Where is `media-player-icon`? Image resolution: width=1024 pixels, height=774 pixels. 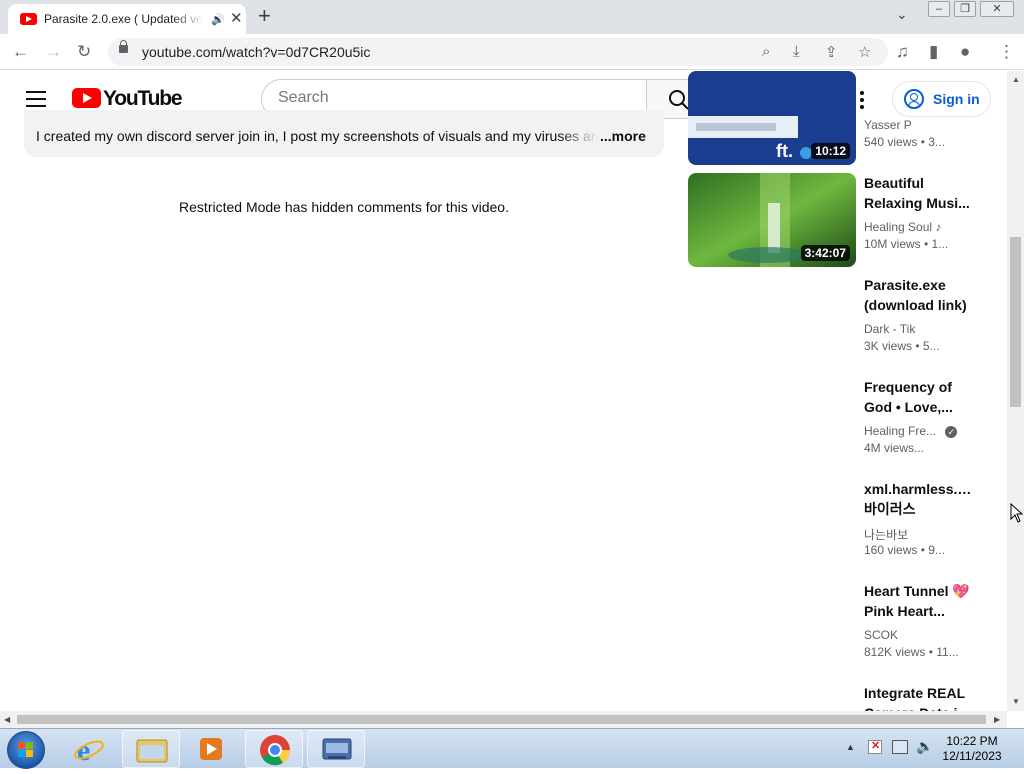 media-player-icon is located at coordinates (211, 749).